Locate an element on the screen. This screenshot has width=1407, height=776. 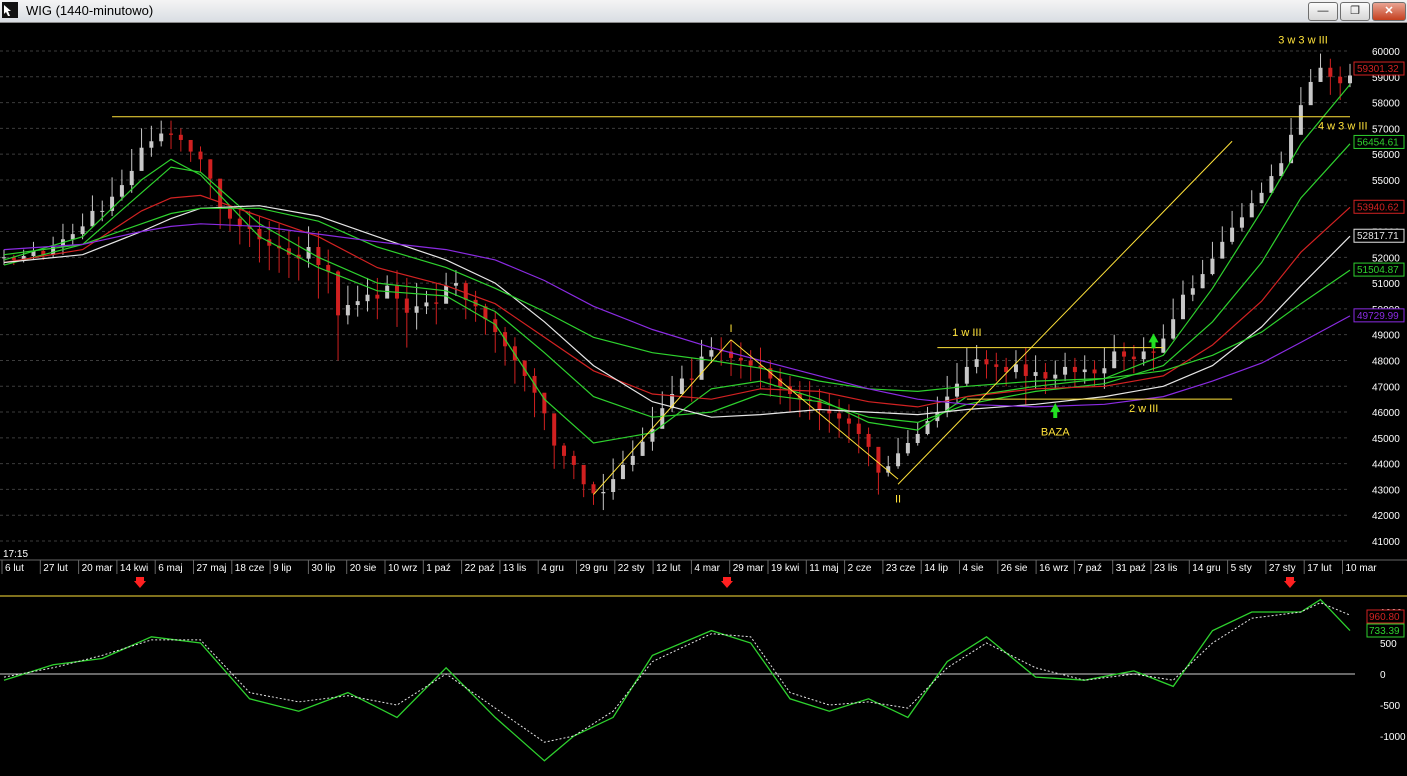
trend-line is located at coordinates (814, 409).